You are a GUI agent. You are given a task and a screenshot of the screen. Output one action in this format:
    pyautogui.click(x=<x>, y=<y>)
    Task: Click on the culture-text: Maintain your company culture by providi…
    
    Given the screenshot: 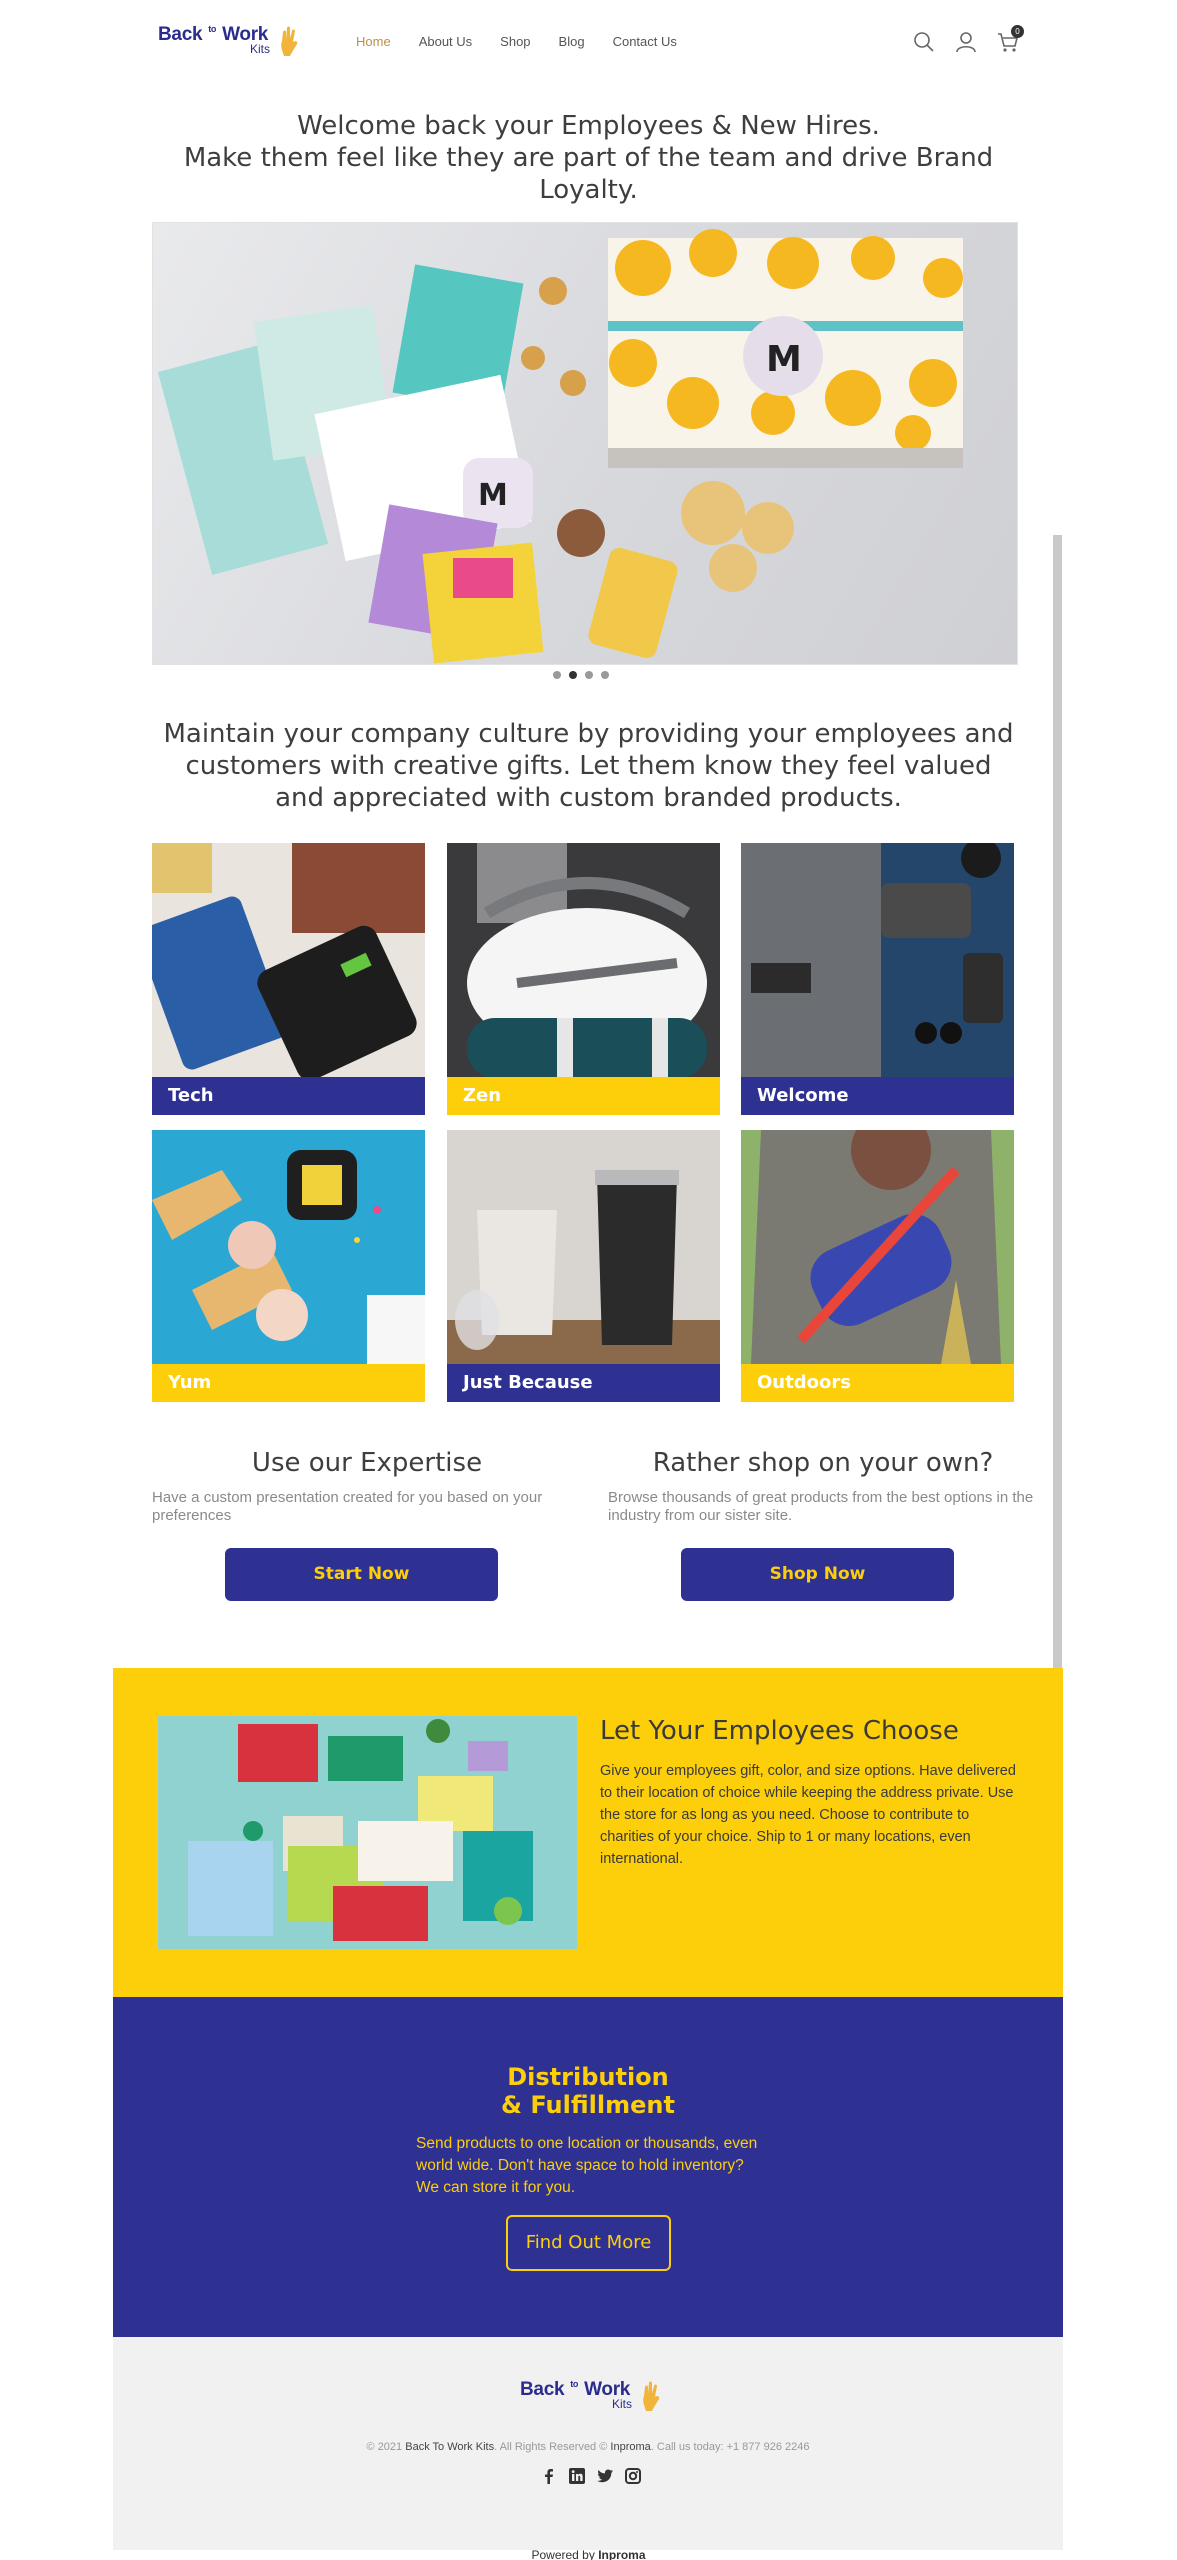 What is the action you would take?
    pyautogui.click(x=588, y=766)
    